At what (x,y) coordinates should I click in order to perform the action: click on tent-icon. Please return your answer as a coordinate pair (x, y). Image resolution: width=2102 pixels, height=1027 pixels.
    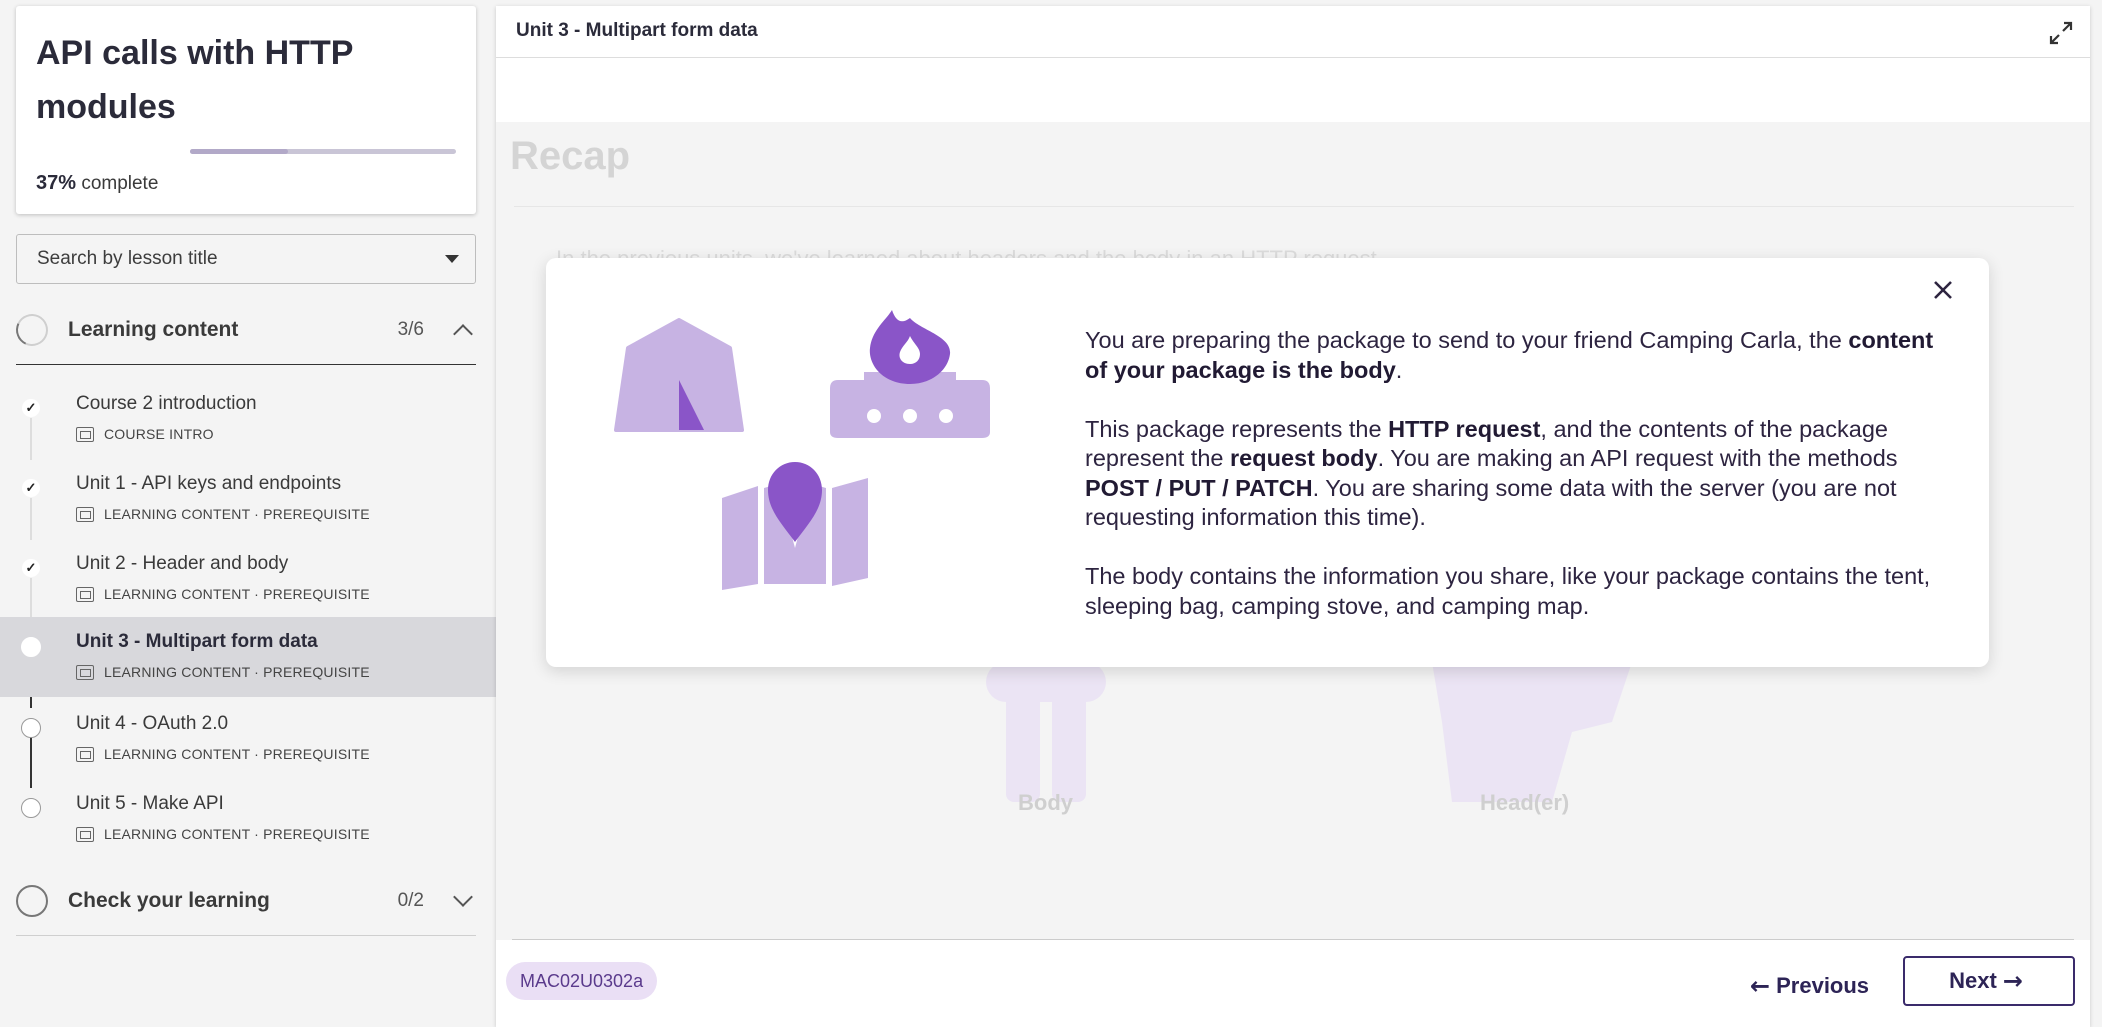
    Looking at the image, I should click on (679, 375).